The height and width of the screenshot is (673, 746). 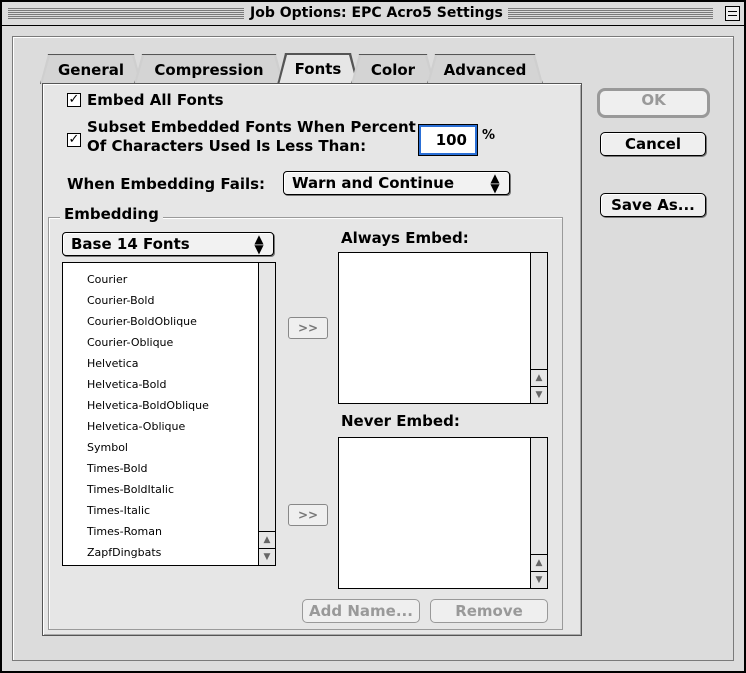 I want to click on embedding-fails-popup: Warn and Continue ▲ ▼, so click(x=396, y=183).